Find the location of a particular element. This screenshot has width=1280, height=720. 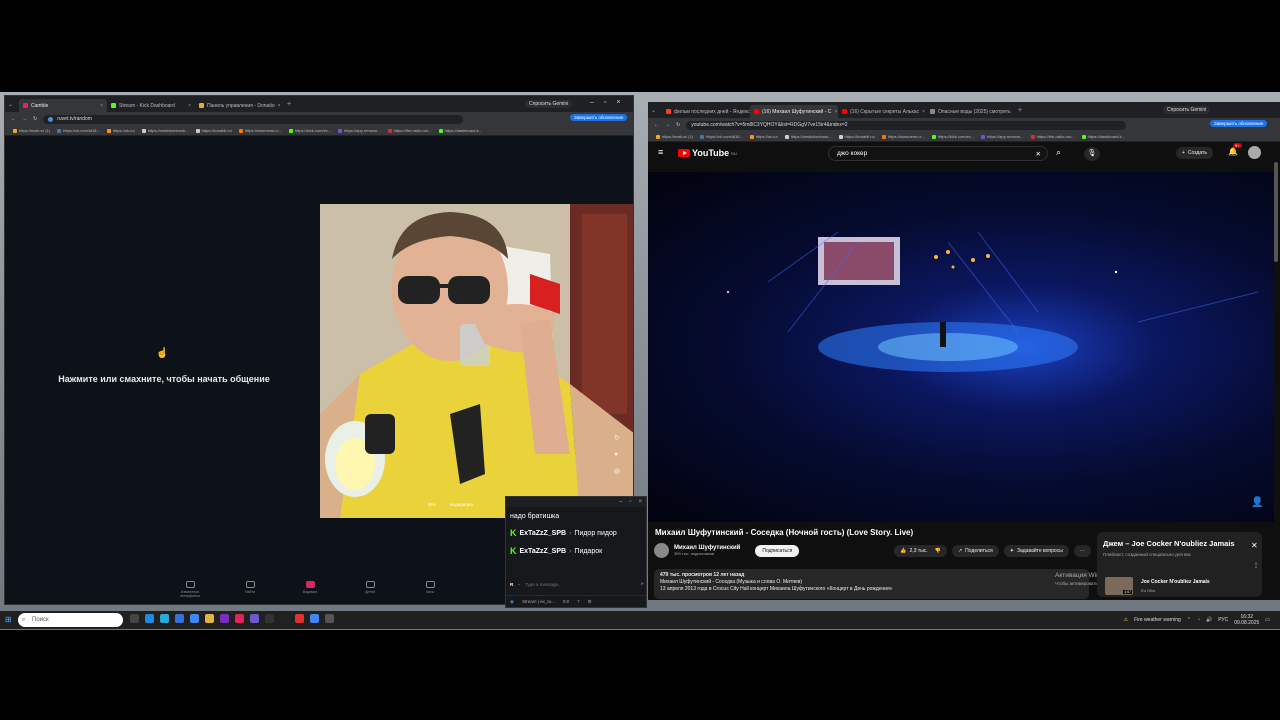

right-tab-3: (16) Скрытые секреты Алькас × is located at coordinates (882, 111).